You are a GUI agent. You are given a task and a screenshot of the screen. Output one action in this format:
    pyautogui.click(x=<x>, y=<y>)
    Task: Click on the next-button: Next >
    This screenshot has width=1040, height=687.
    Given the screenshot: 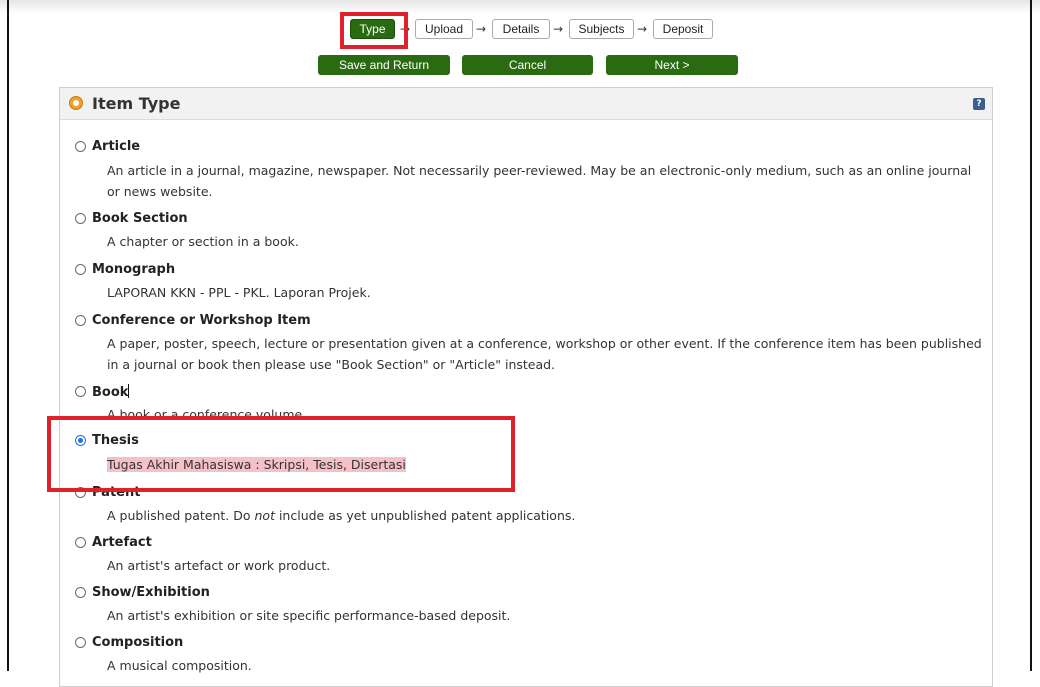 What is the action you would take?
    pyautogui.click(x=672, y=65)
    